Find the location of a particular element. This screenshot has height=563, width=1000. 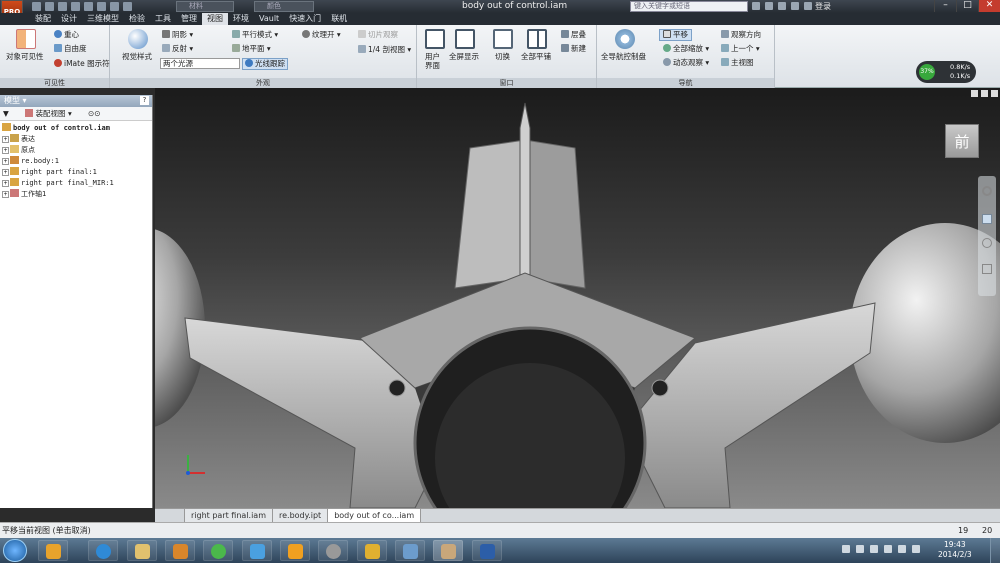

exchange-icon is located at coordinates (782, 6).